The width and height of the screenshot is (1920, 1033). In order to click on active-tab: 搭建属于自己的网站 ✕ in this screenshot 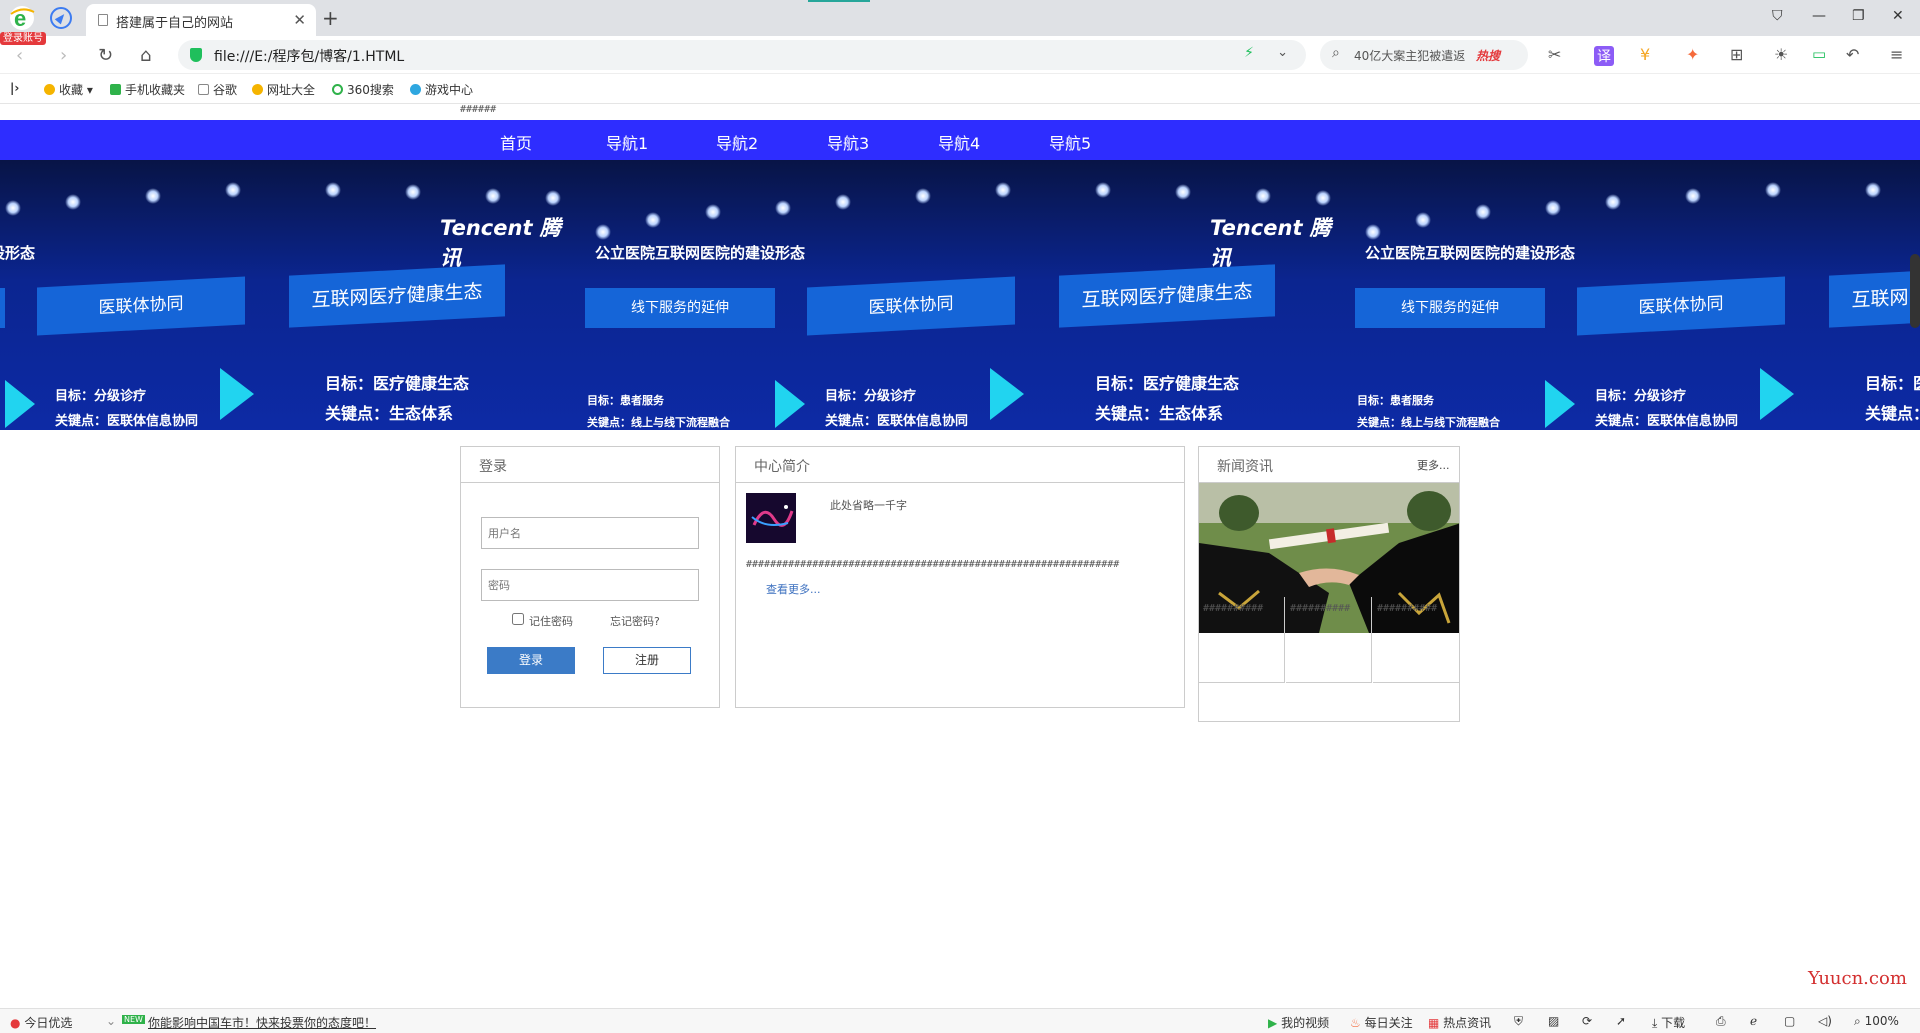, I will do `click(201, 20)`.